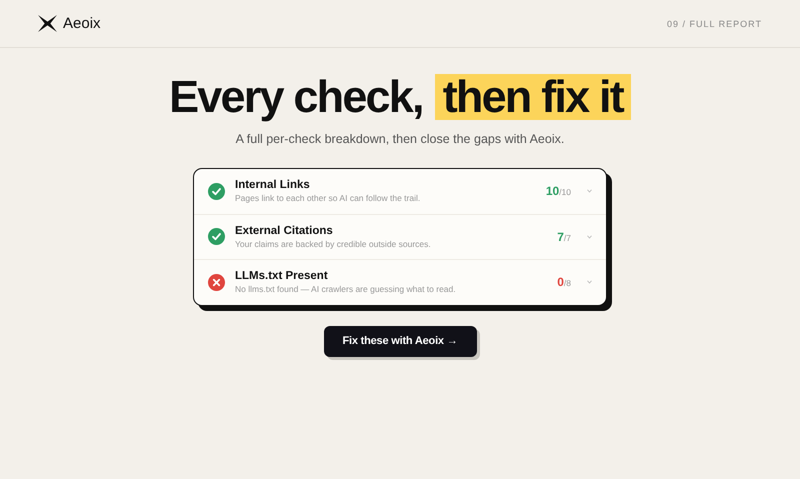 This screenshot has width=800, height=479. What do you see at coordinates (564, 237) in the screenshot?
I see `check-score: 7/7` at bounding box center [564, 237].